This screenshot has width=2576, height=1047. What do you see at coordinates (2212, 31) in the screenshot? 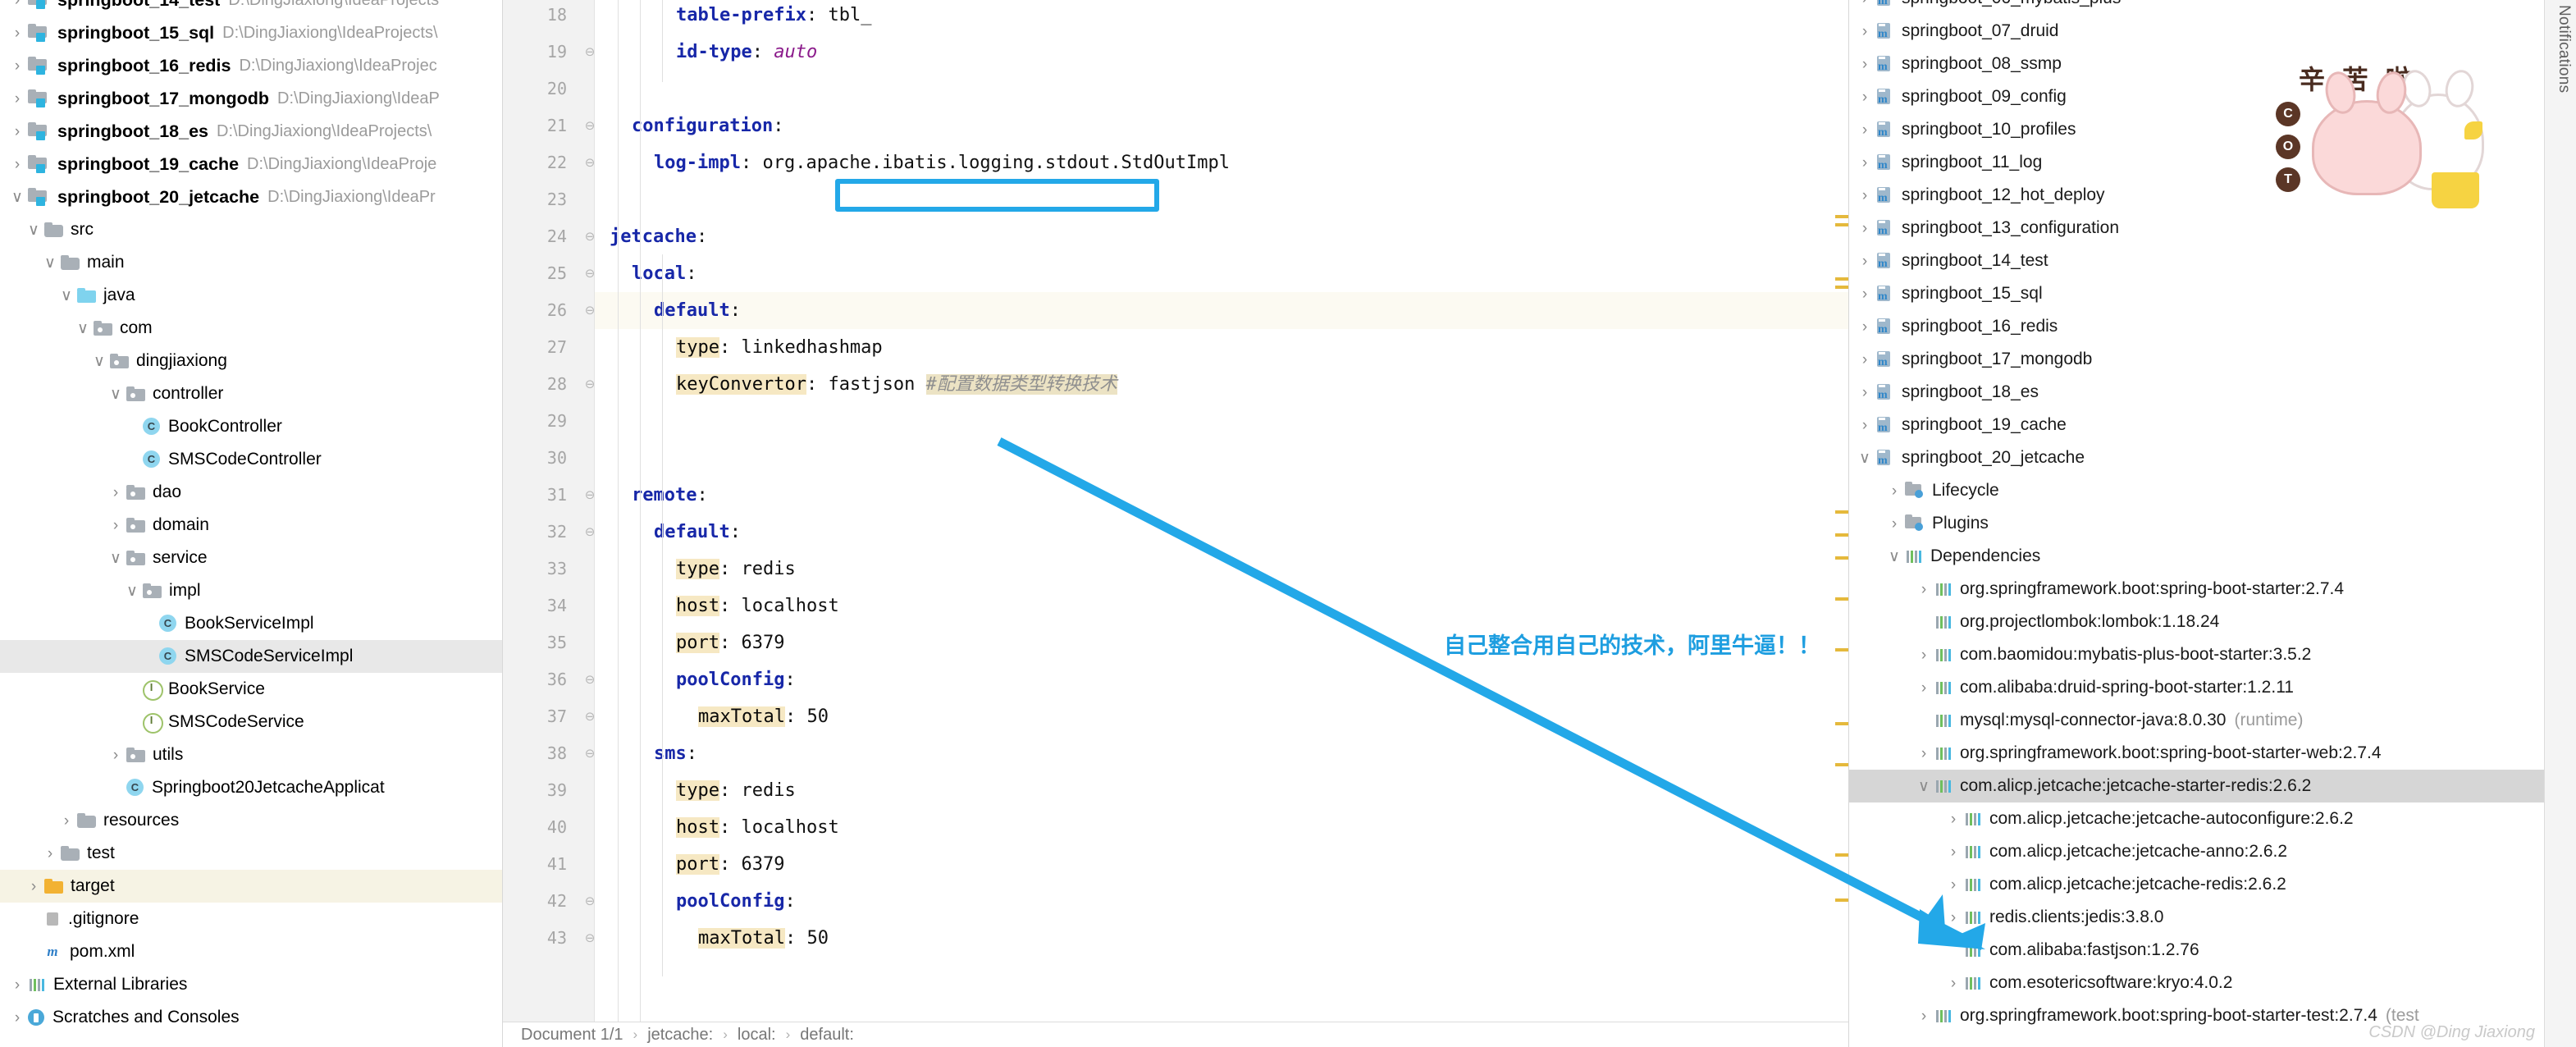
I see `maven-tree-row: › m springboot_07_druid` at bounding box center [2212, 31].